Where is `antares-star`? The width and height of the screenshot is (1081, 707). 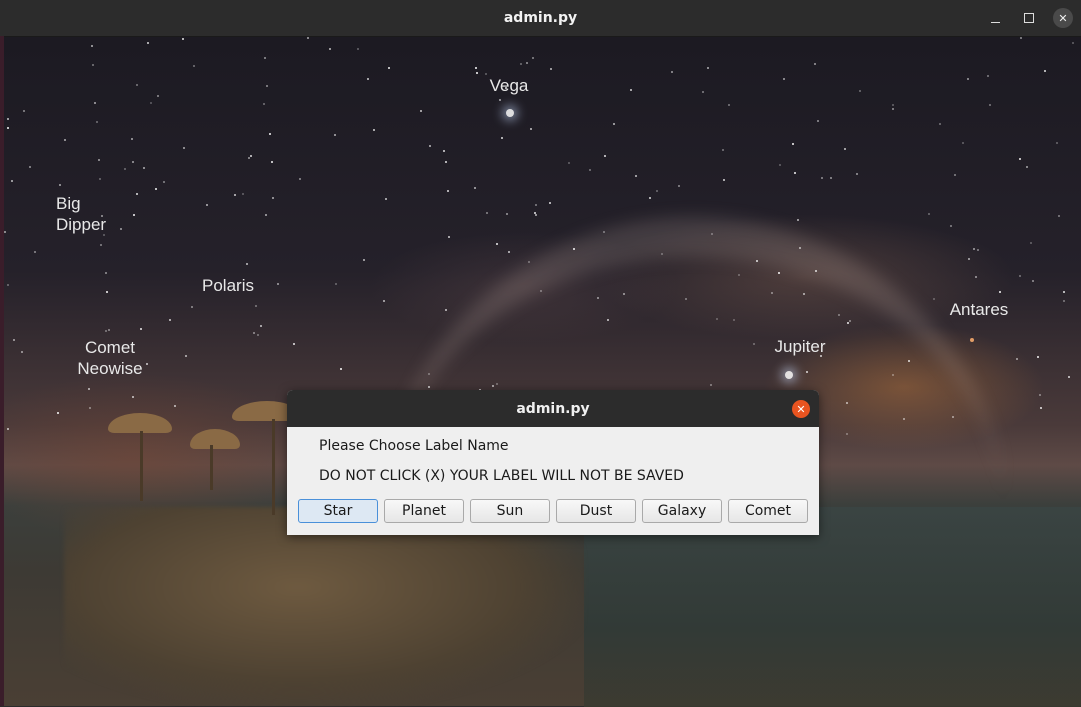
antares-star is located at coordinates (972, 340).